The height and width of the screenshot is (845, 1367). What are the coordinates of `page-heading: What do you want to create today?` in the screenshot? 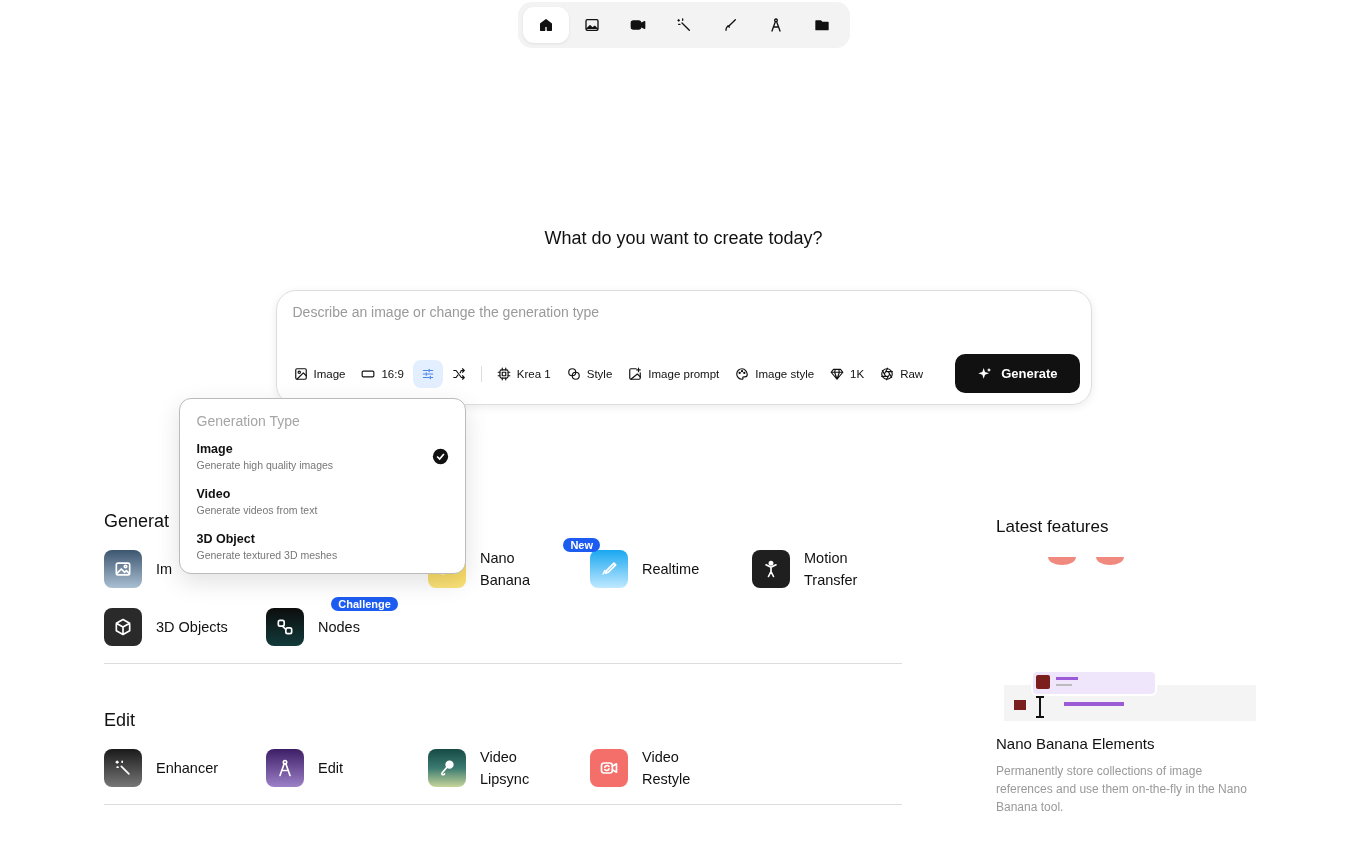 It's located at (683, 238).